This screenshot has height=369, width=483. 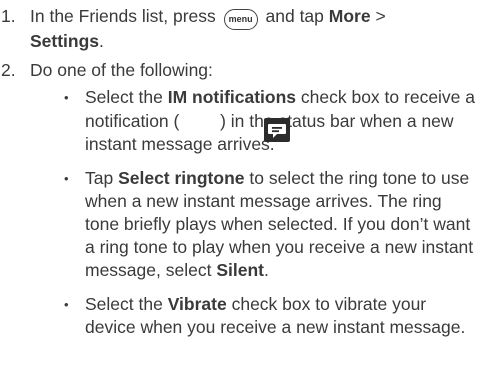 What do you see at coordinates (277, 131) in the screenshot?
I see `status-bar-notification-icon` at bounding box center [277, 131].